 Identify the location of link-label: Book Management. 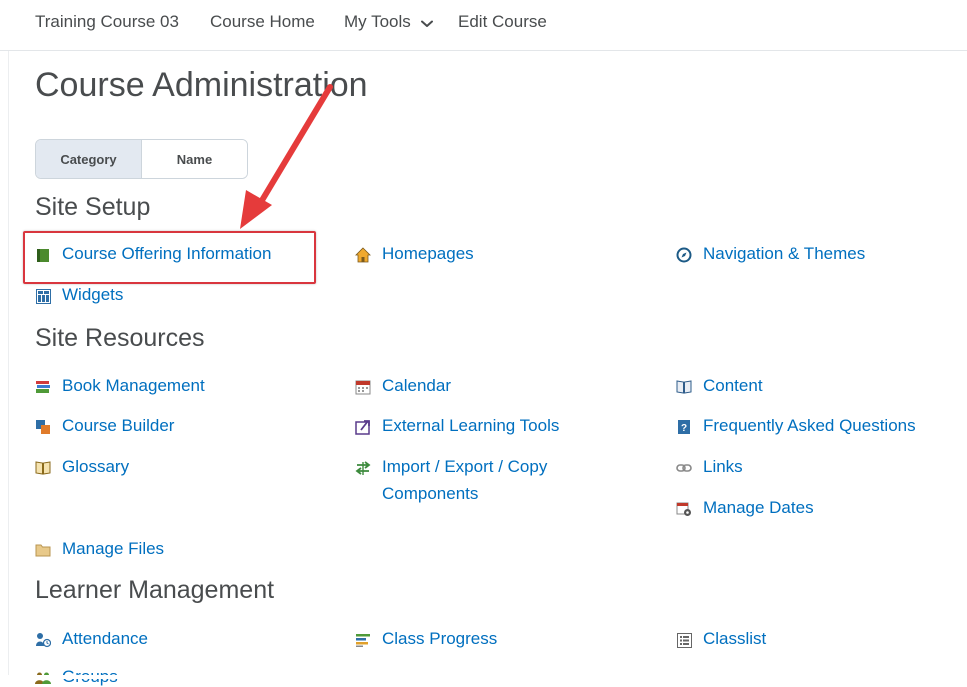
(133, 385).